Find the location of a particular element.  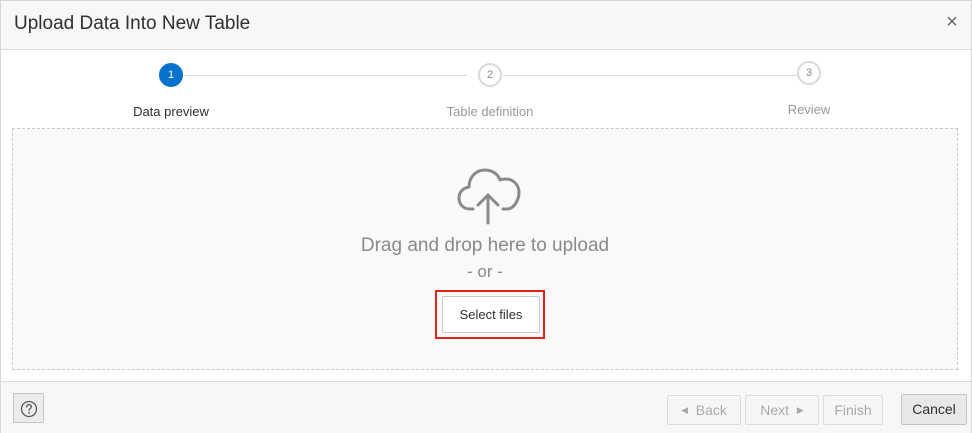

cloud-upload-icon is located at coordinates (489, 196).